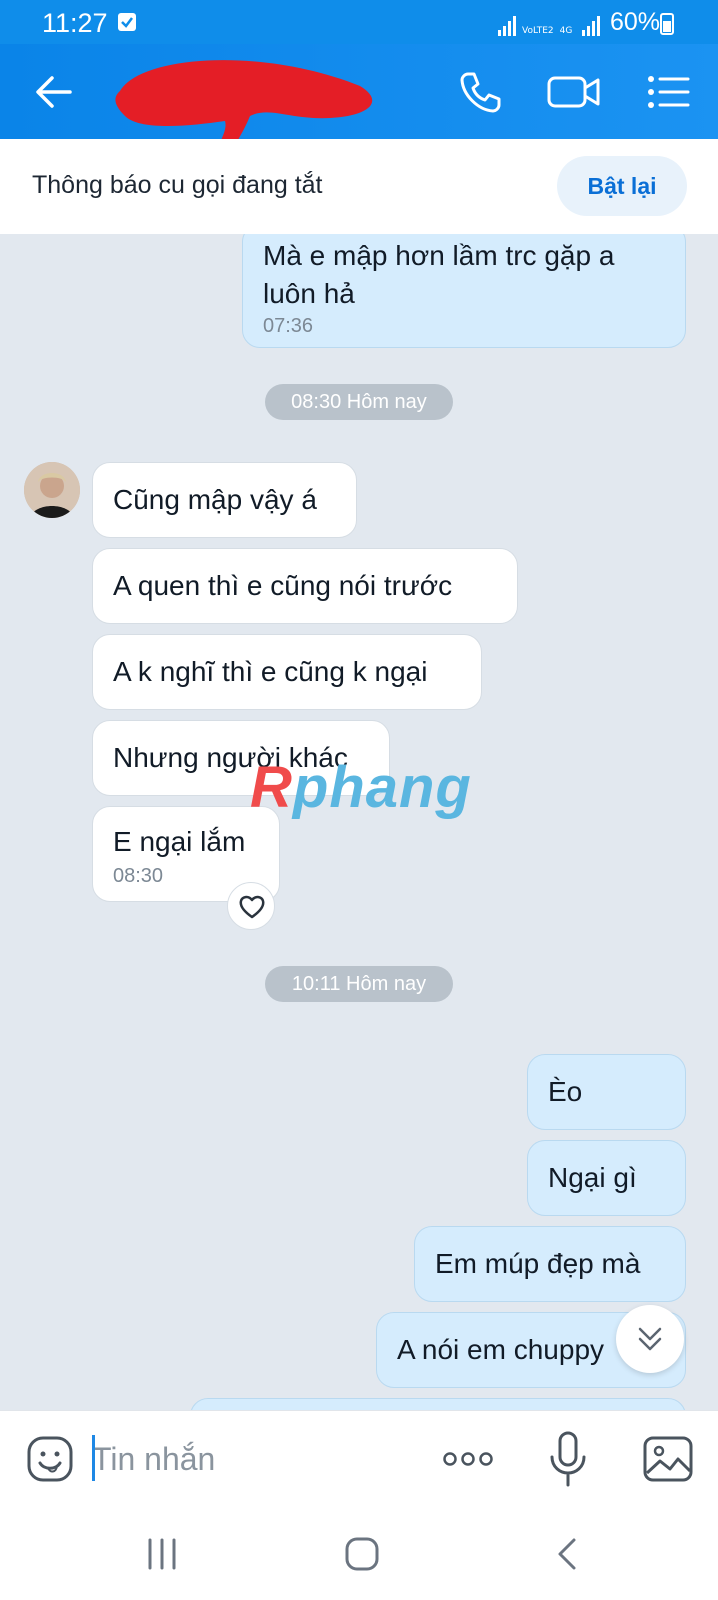 This screenshot has width=718, height=1600. Describe the element at coordinates (566, 31) in the screenshot. I see `network-type-label: 4G` at that location.